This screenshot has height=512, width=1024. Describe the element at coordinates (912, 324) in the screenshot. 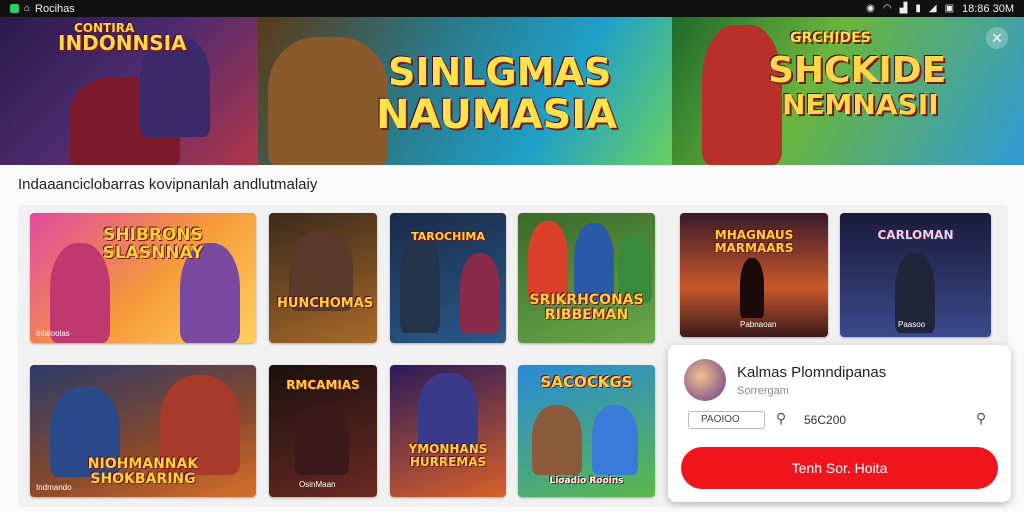

I see `game-caption: Paasoo` at that location.